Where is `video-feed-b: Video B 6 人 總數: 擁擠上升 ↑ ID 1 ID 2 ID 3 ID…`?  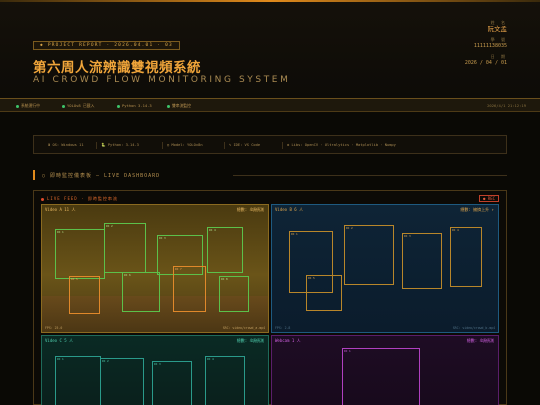
video-feed-b: Video B 6 人 總數: 擁擠上升 ↑ ID 1 ID 2 ID 3 ID… is located at coordinates (385, 268).